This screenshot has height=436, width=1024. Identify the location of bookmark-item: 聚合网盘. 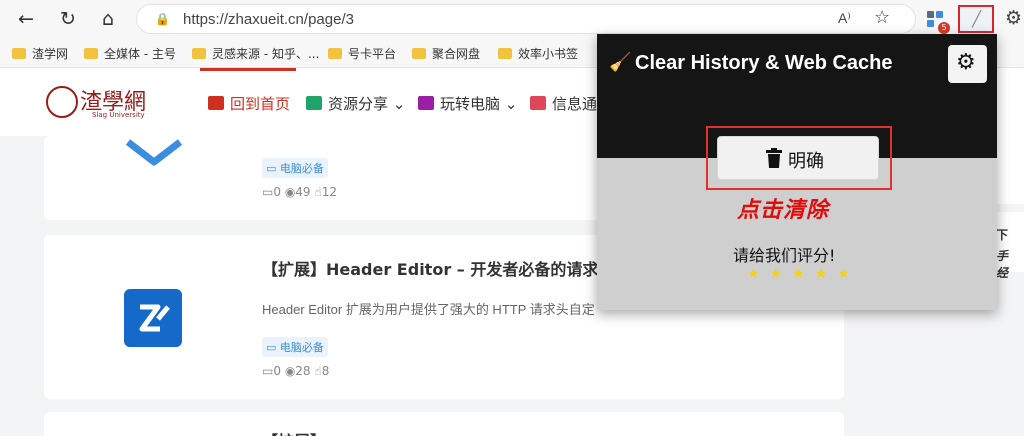
(446, 53).